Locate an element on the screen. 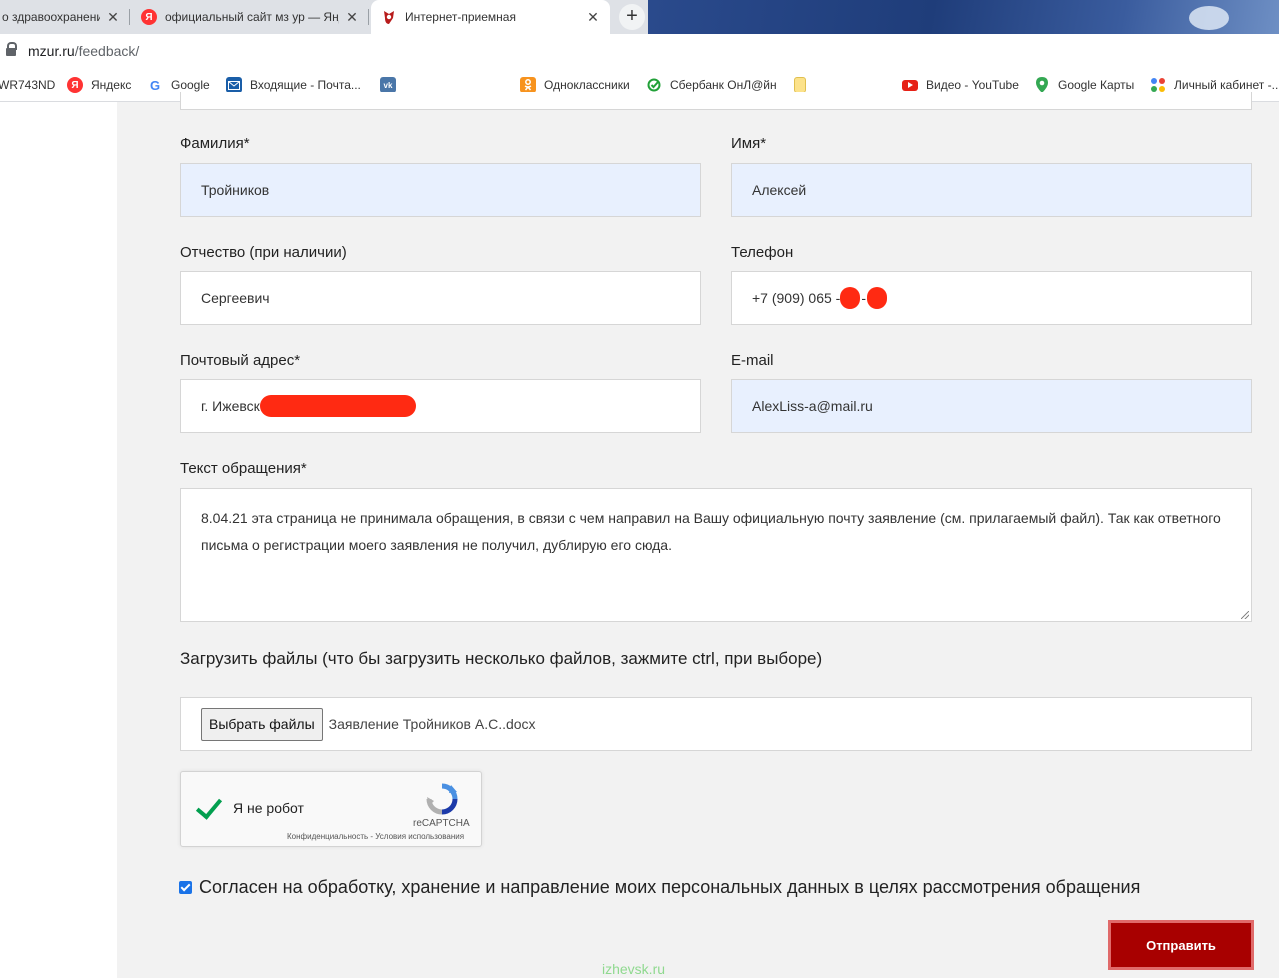 The image size is (1279, 978). tab-title: о здравоохранени is located at coordinates (51, 17).